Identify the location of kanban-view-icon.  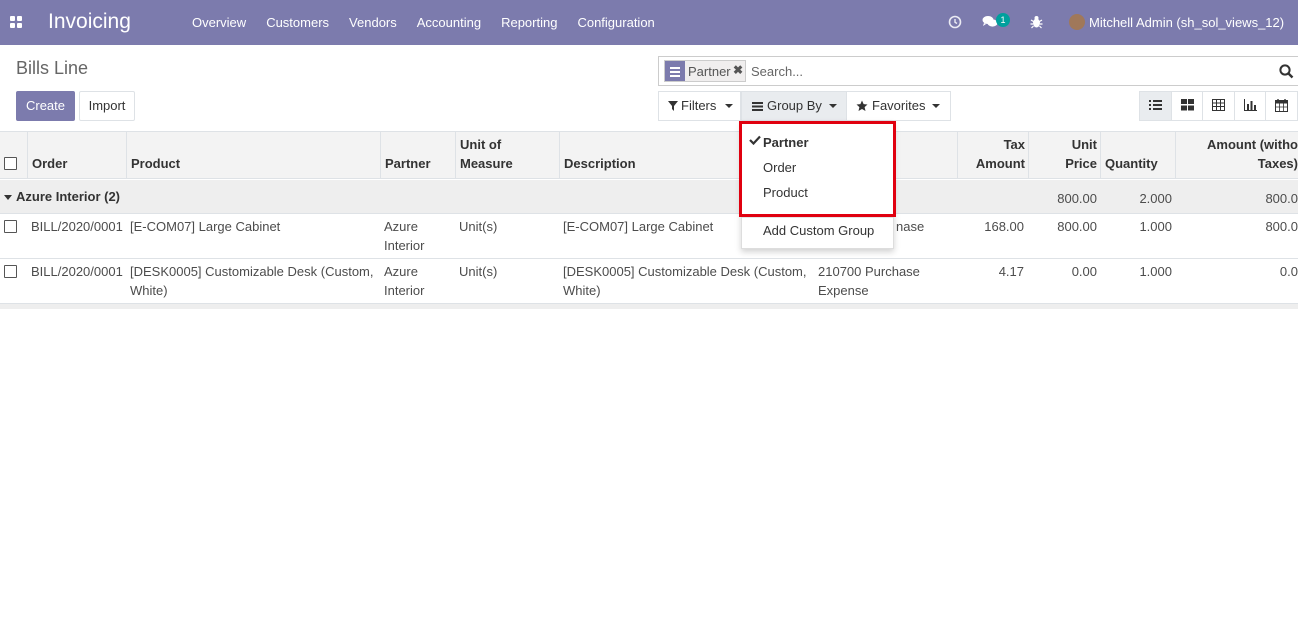
(1188, 106).